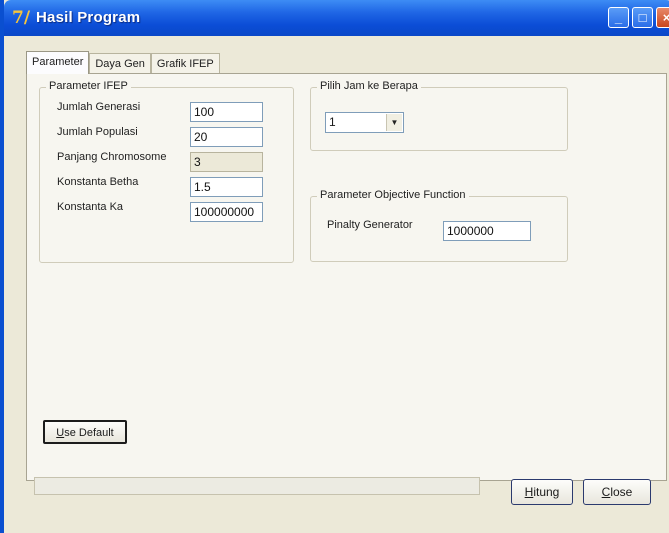 This screenshot has height=533, width=669. I want to click on close-button: Close, so click(617, 492).